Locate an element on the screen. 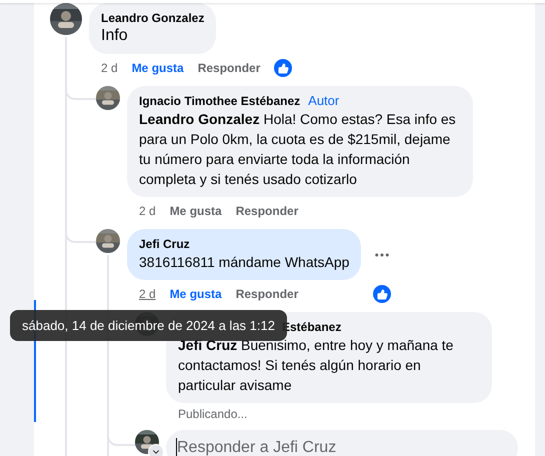 Image resolution: width=545 pixels, height=456 pixels. comment-author: Leandro Gonzalez is located at coordinates (152, 18).